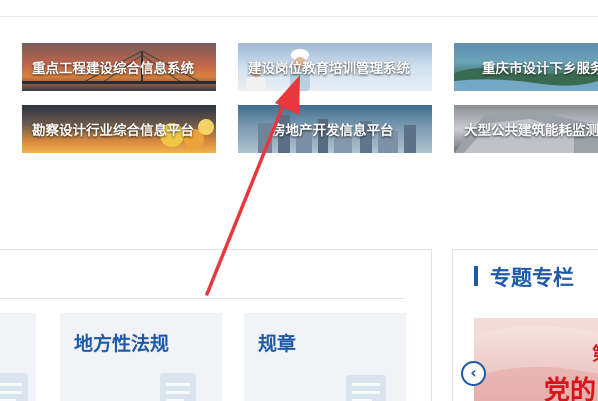  I want to click on law-card-title: 规章, so click(277, 344).